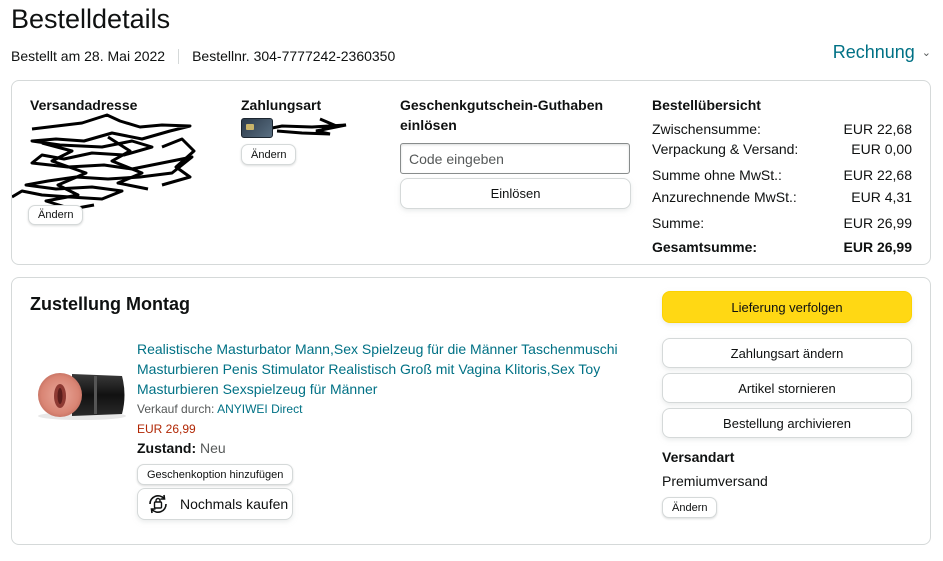  I want to click on invoice-dropdown: Rechnung ⌄, so click(882, 52).